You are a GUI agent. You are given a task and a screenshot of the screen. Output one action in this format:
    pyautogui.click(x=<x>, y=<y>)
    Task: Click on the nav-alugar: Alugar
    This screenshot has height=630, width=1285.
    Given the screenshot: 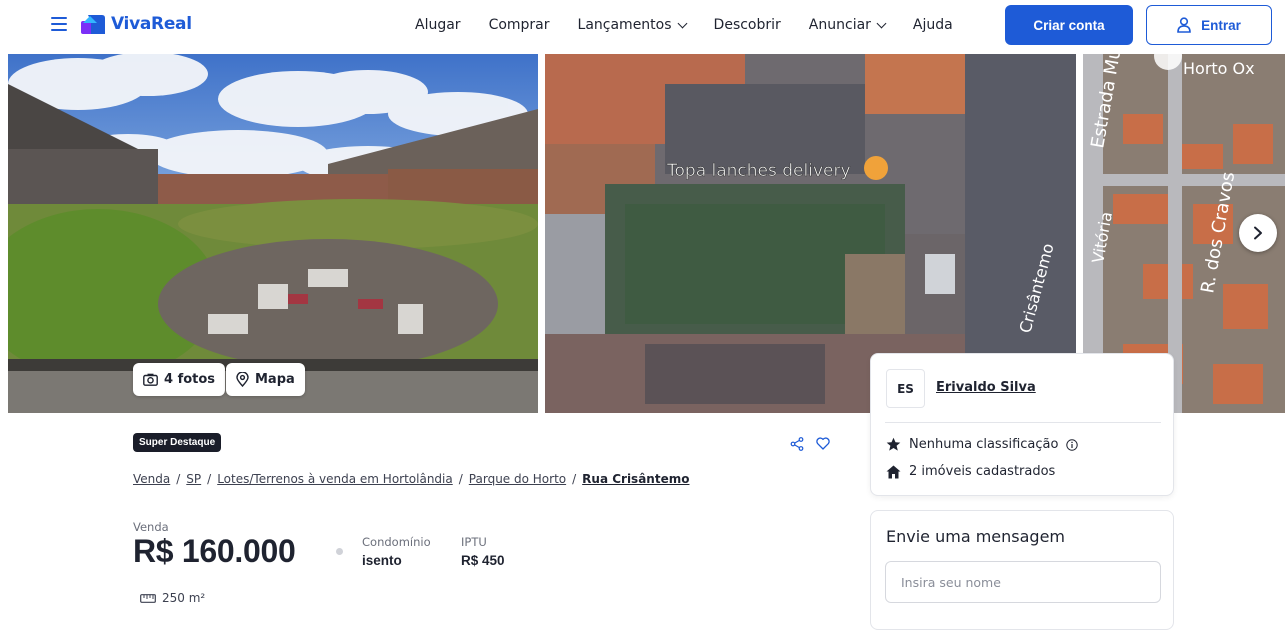 What is the action you would take?
    pyautogui.click(x=438, y=25)
    